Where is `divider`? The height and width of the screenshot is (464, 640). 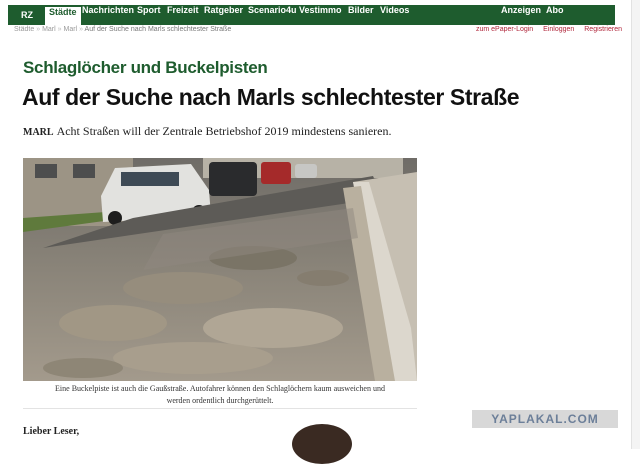
divider is located at coordinates (220, 408).